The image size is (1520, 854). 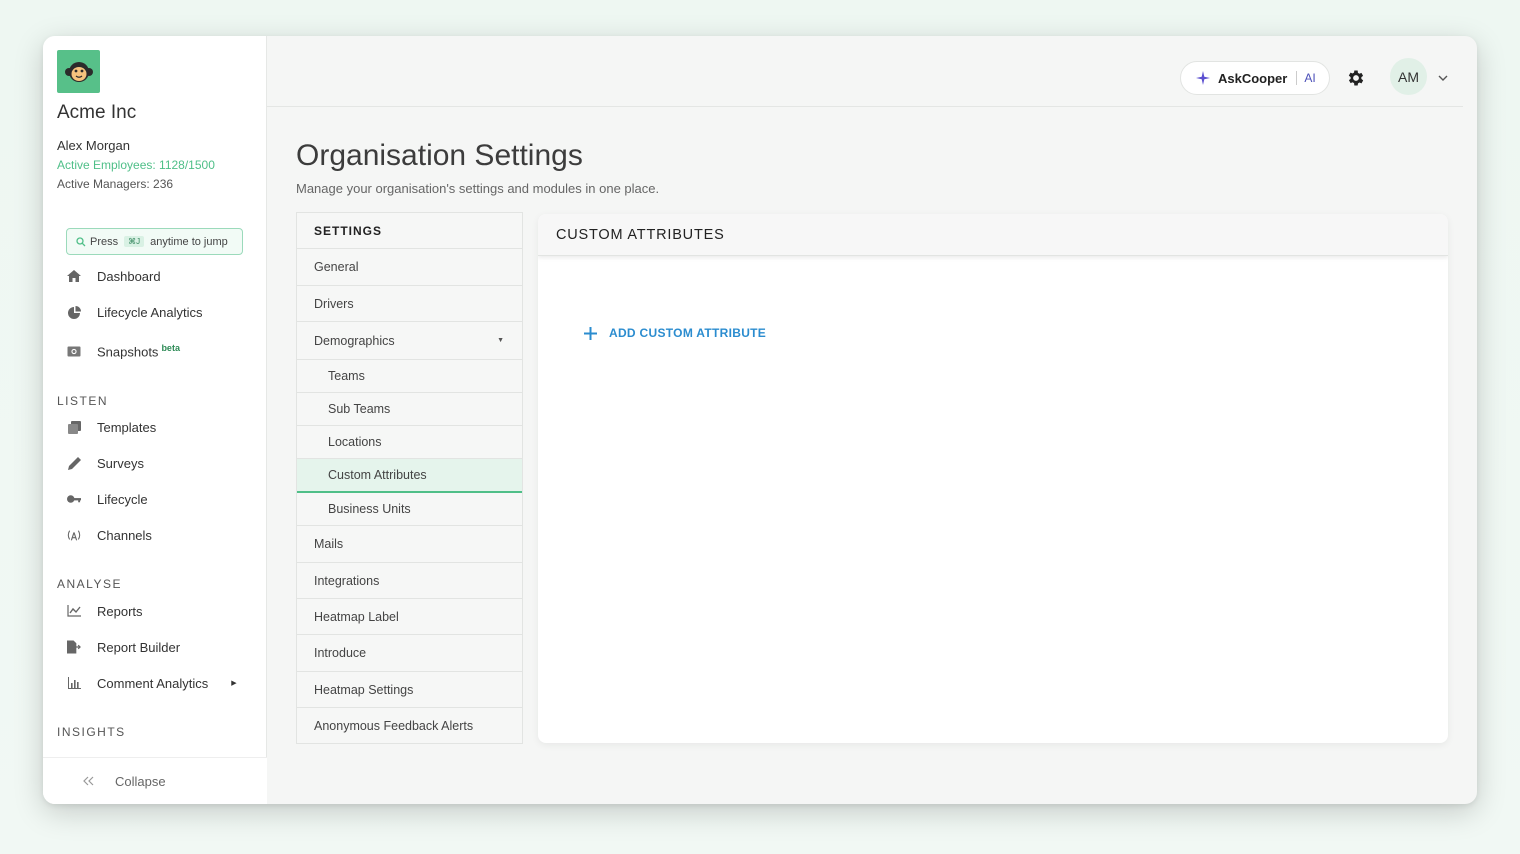 I want to click on nav-channels: Channels, so click(x=109, y=535).